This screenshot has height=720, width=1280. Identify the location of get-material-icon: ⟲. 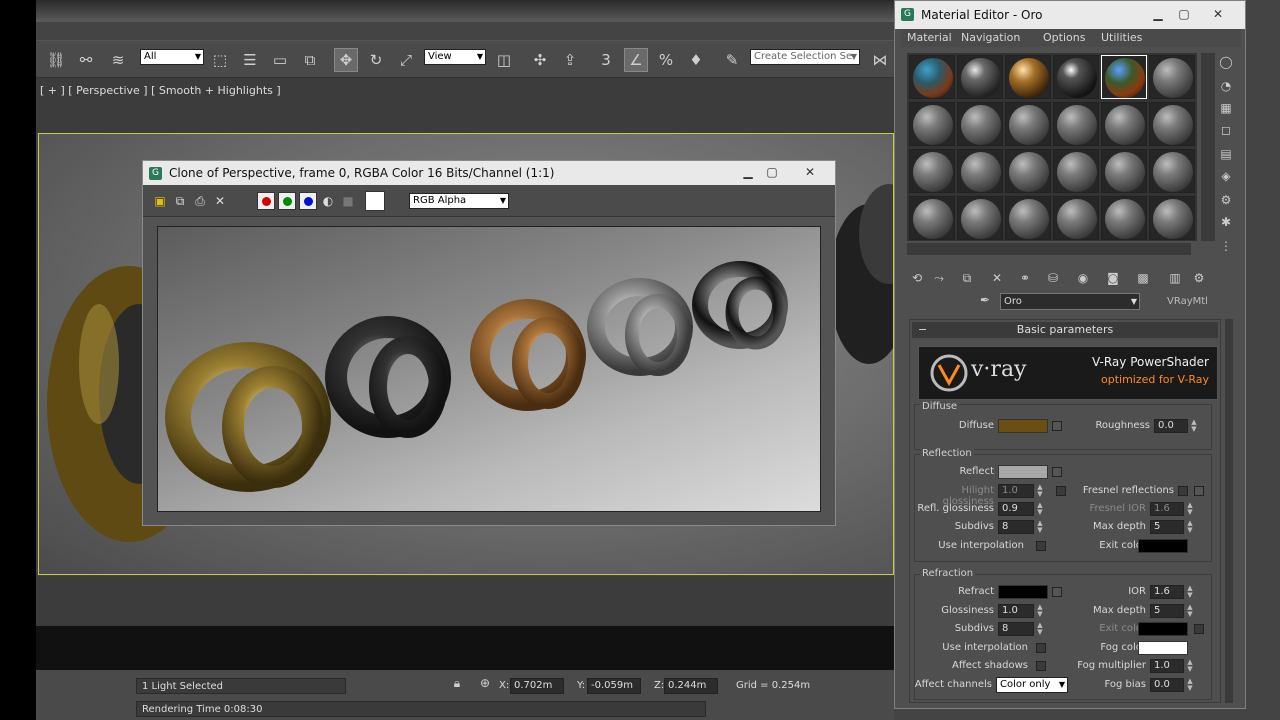
(917, 278).